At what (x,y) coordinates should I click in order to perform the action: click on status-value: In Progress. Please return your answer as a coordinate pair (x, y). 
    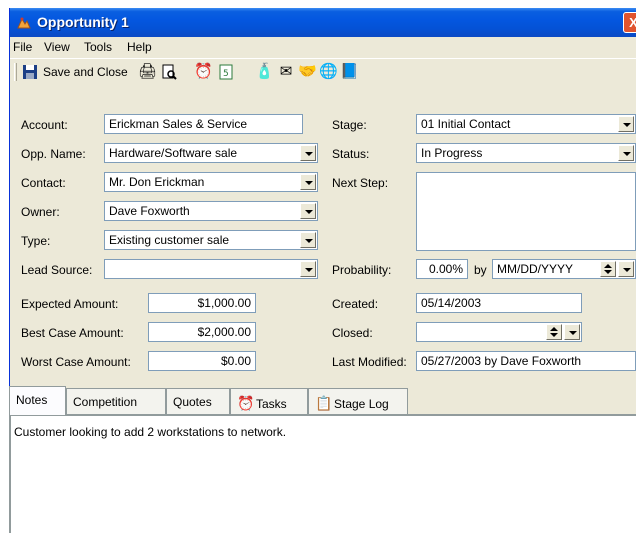
    Looking at the image, I should click on (452, 153).